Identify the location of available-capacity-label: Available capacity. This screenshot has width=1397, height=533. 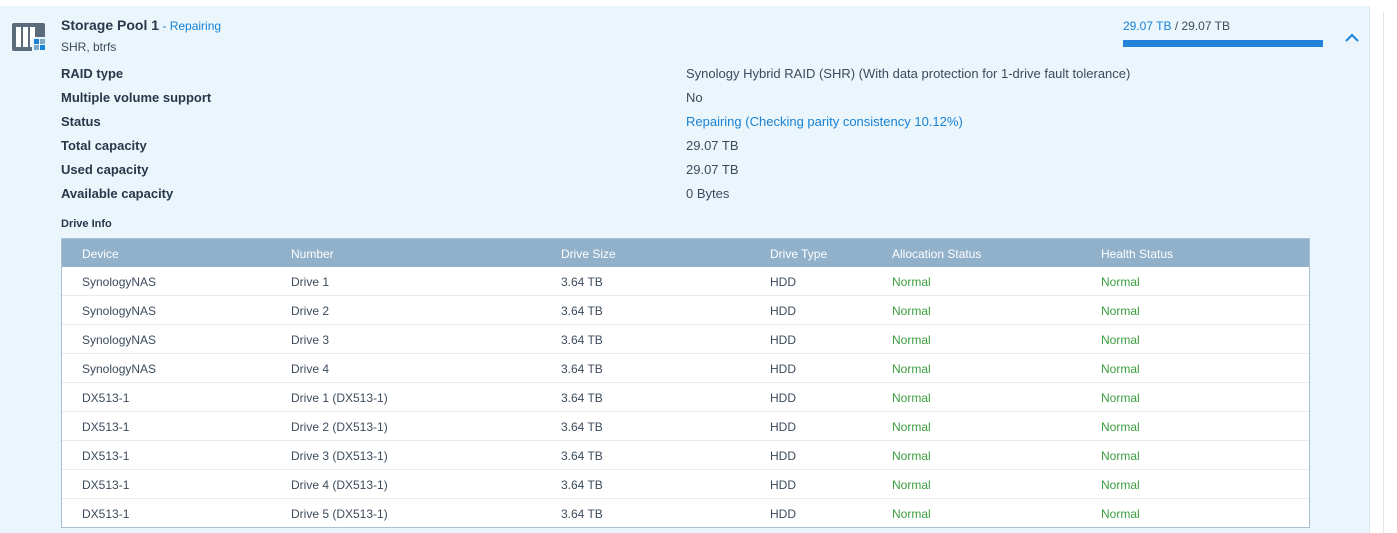
(117, 193).